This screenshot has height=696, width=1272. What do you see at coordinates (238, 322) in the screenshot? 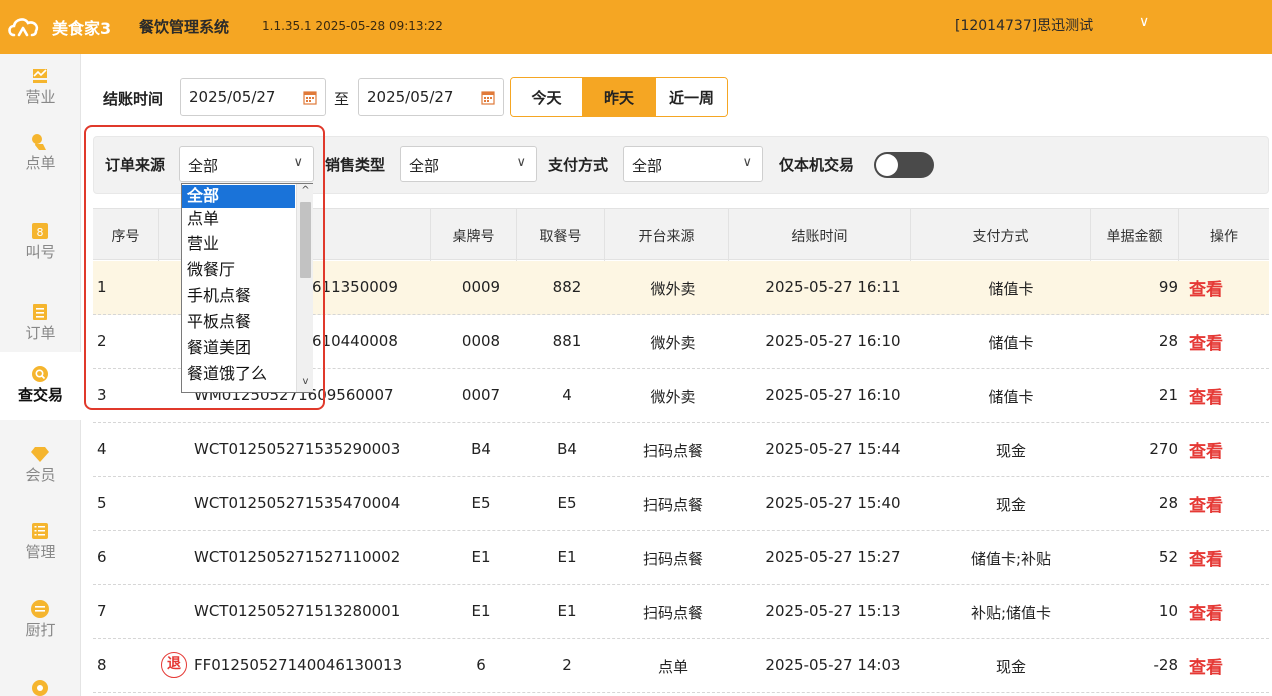
I see `dropdown-option: 平板点餐` at bounding box center [238, 322].